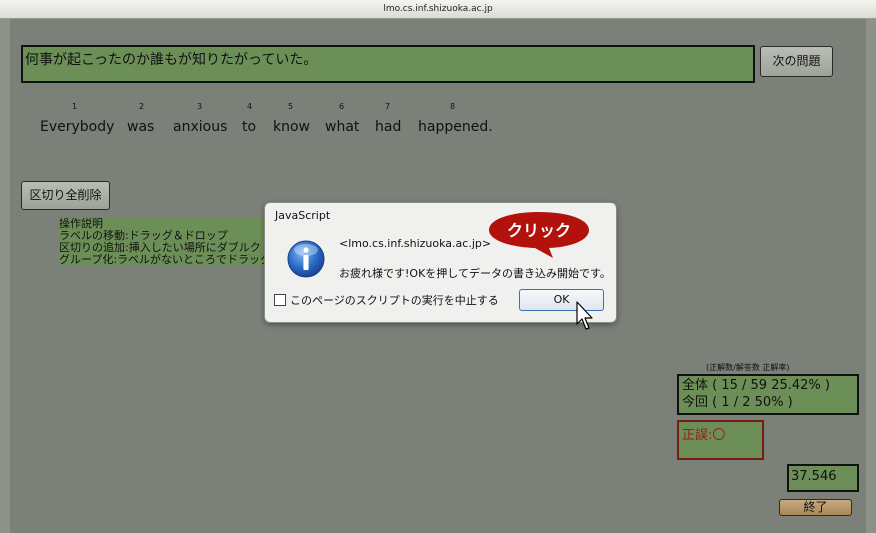  Describe the element at coordinates (200, 127) in the screenshot. I see `word-label: anxious` at that location.